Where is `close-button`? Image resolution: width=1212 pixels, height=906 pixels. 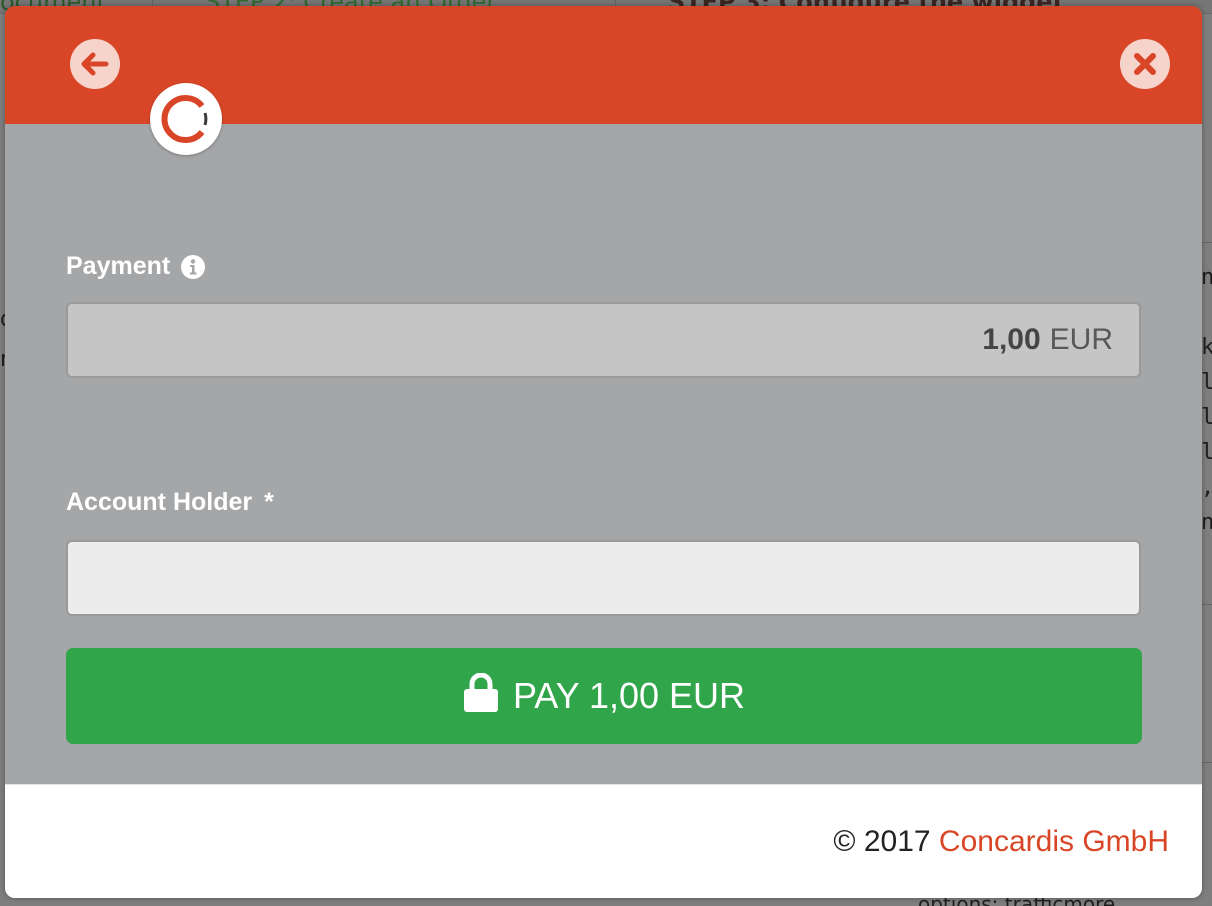 close-button is located at coordinates (1145, 64).